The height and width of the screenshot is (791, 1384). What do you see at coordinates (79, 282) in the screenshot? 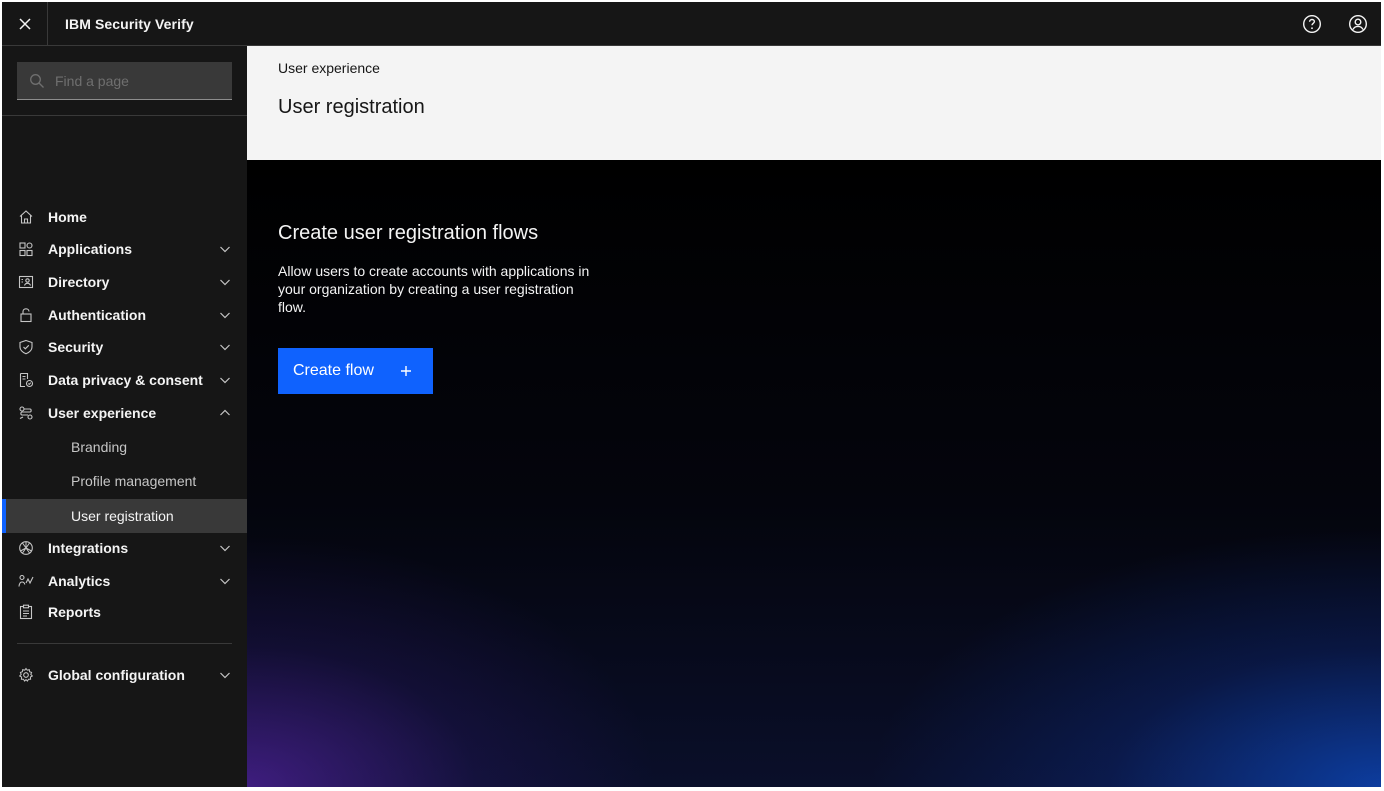
I see `nav-label: Directory` at bounding box center [79, 282].